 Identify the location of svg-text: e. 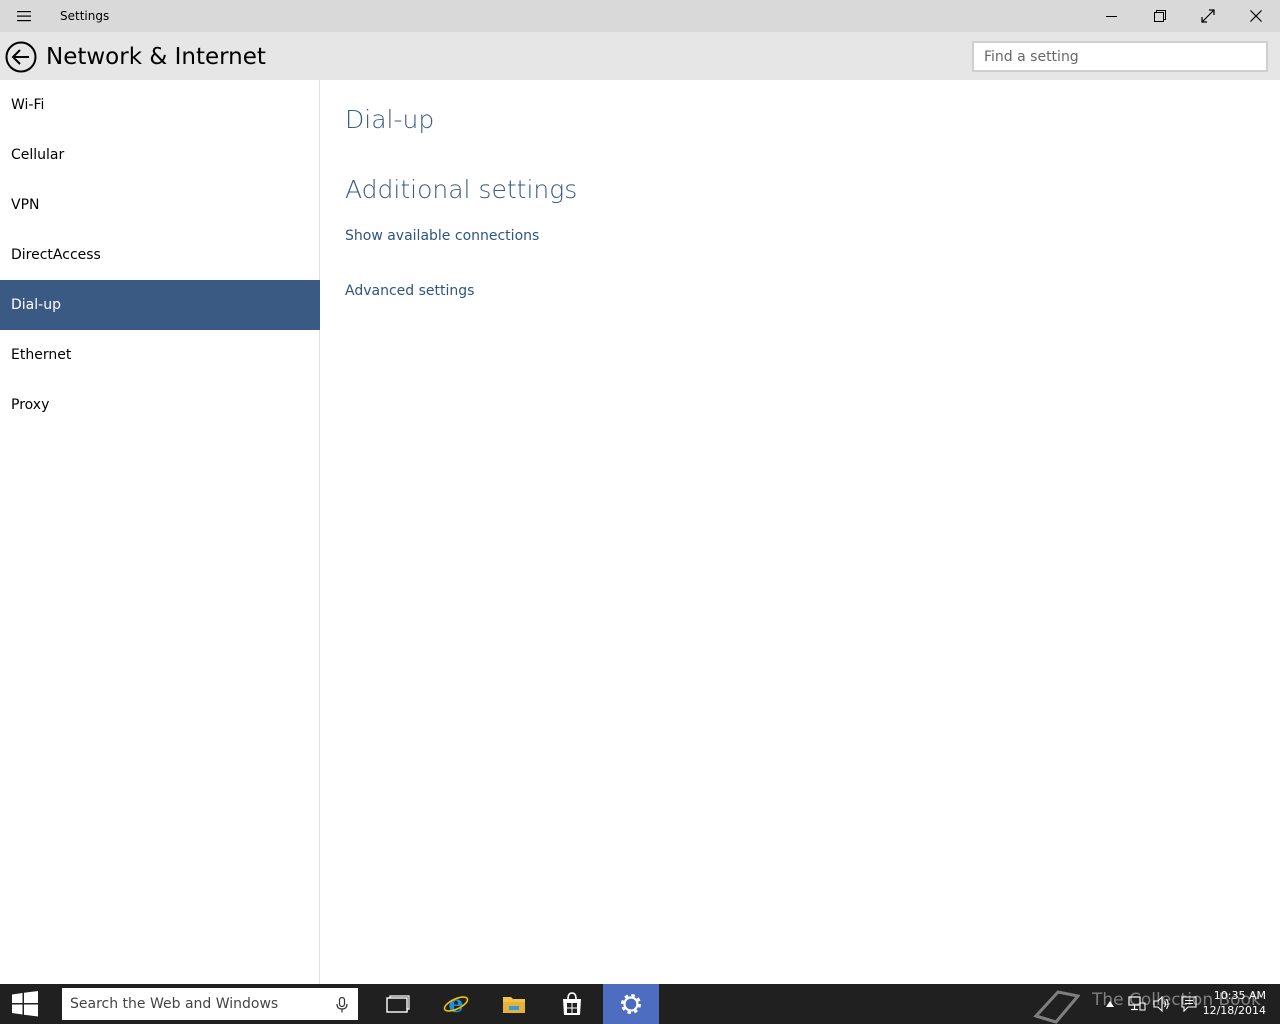
(455, 1004).